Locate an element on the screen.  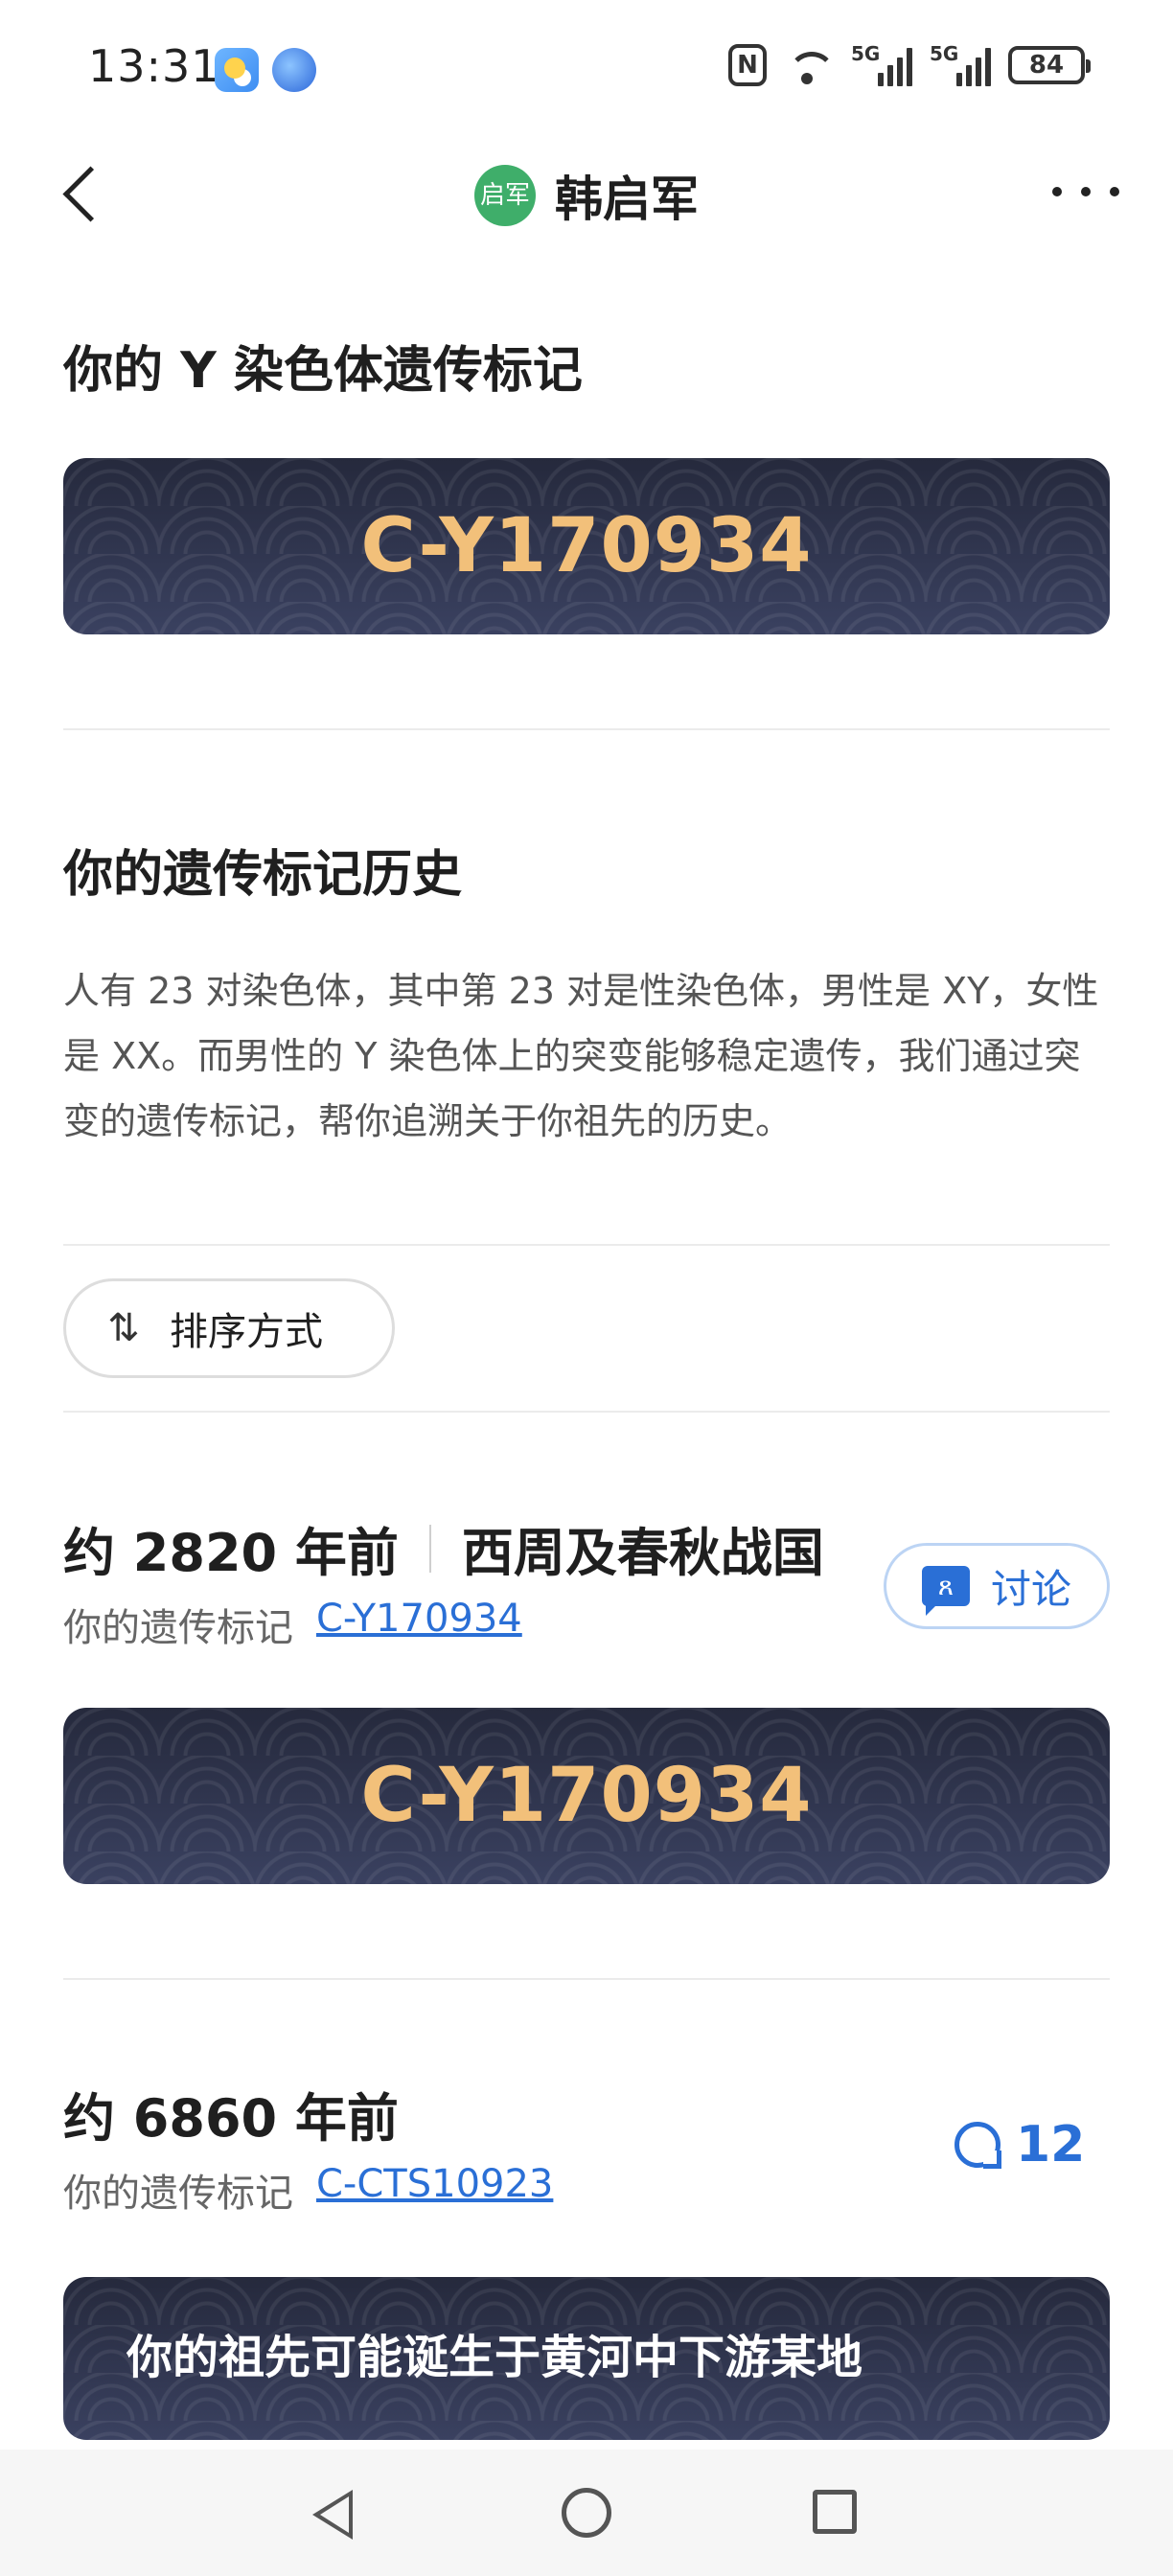
weather-icon is located at coordinates (237, 70).